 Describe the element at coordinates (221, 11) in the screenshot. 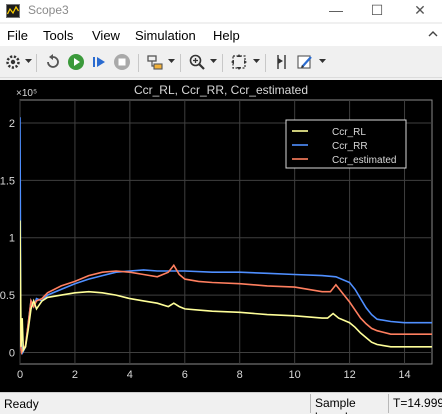

I see `window-titlebar: Scope3 — ☐ ✕` at that location.